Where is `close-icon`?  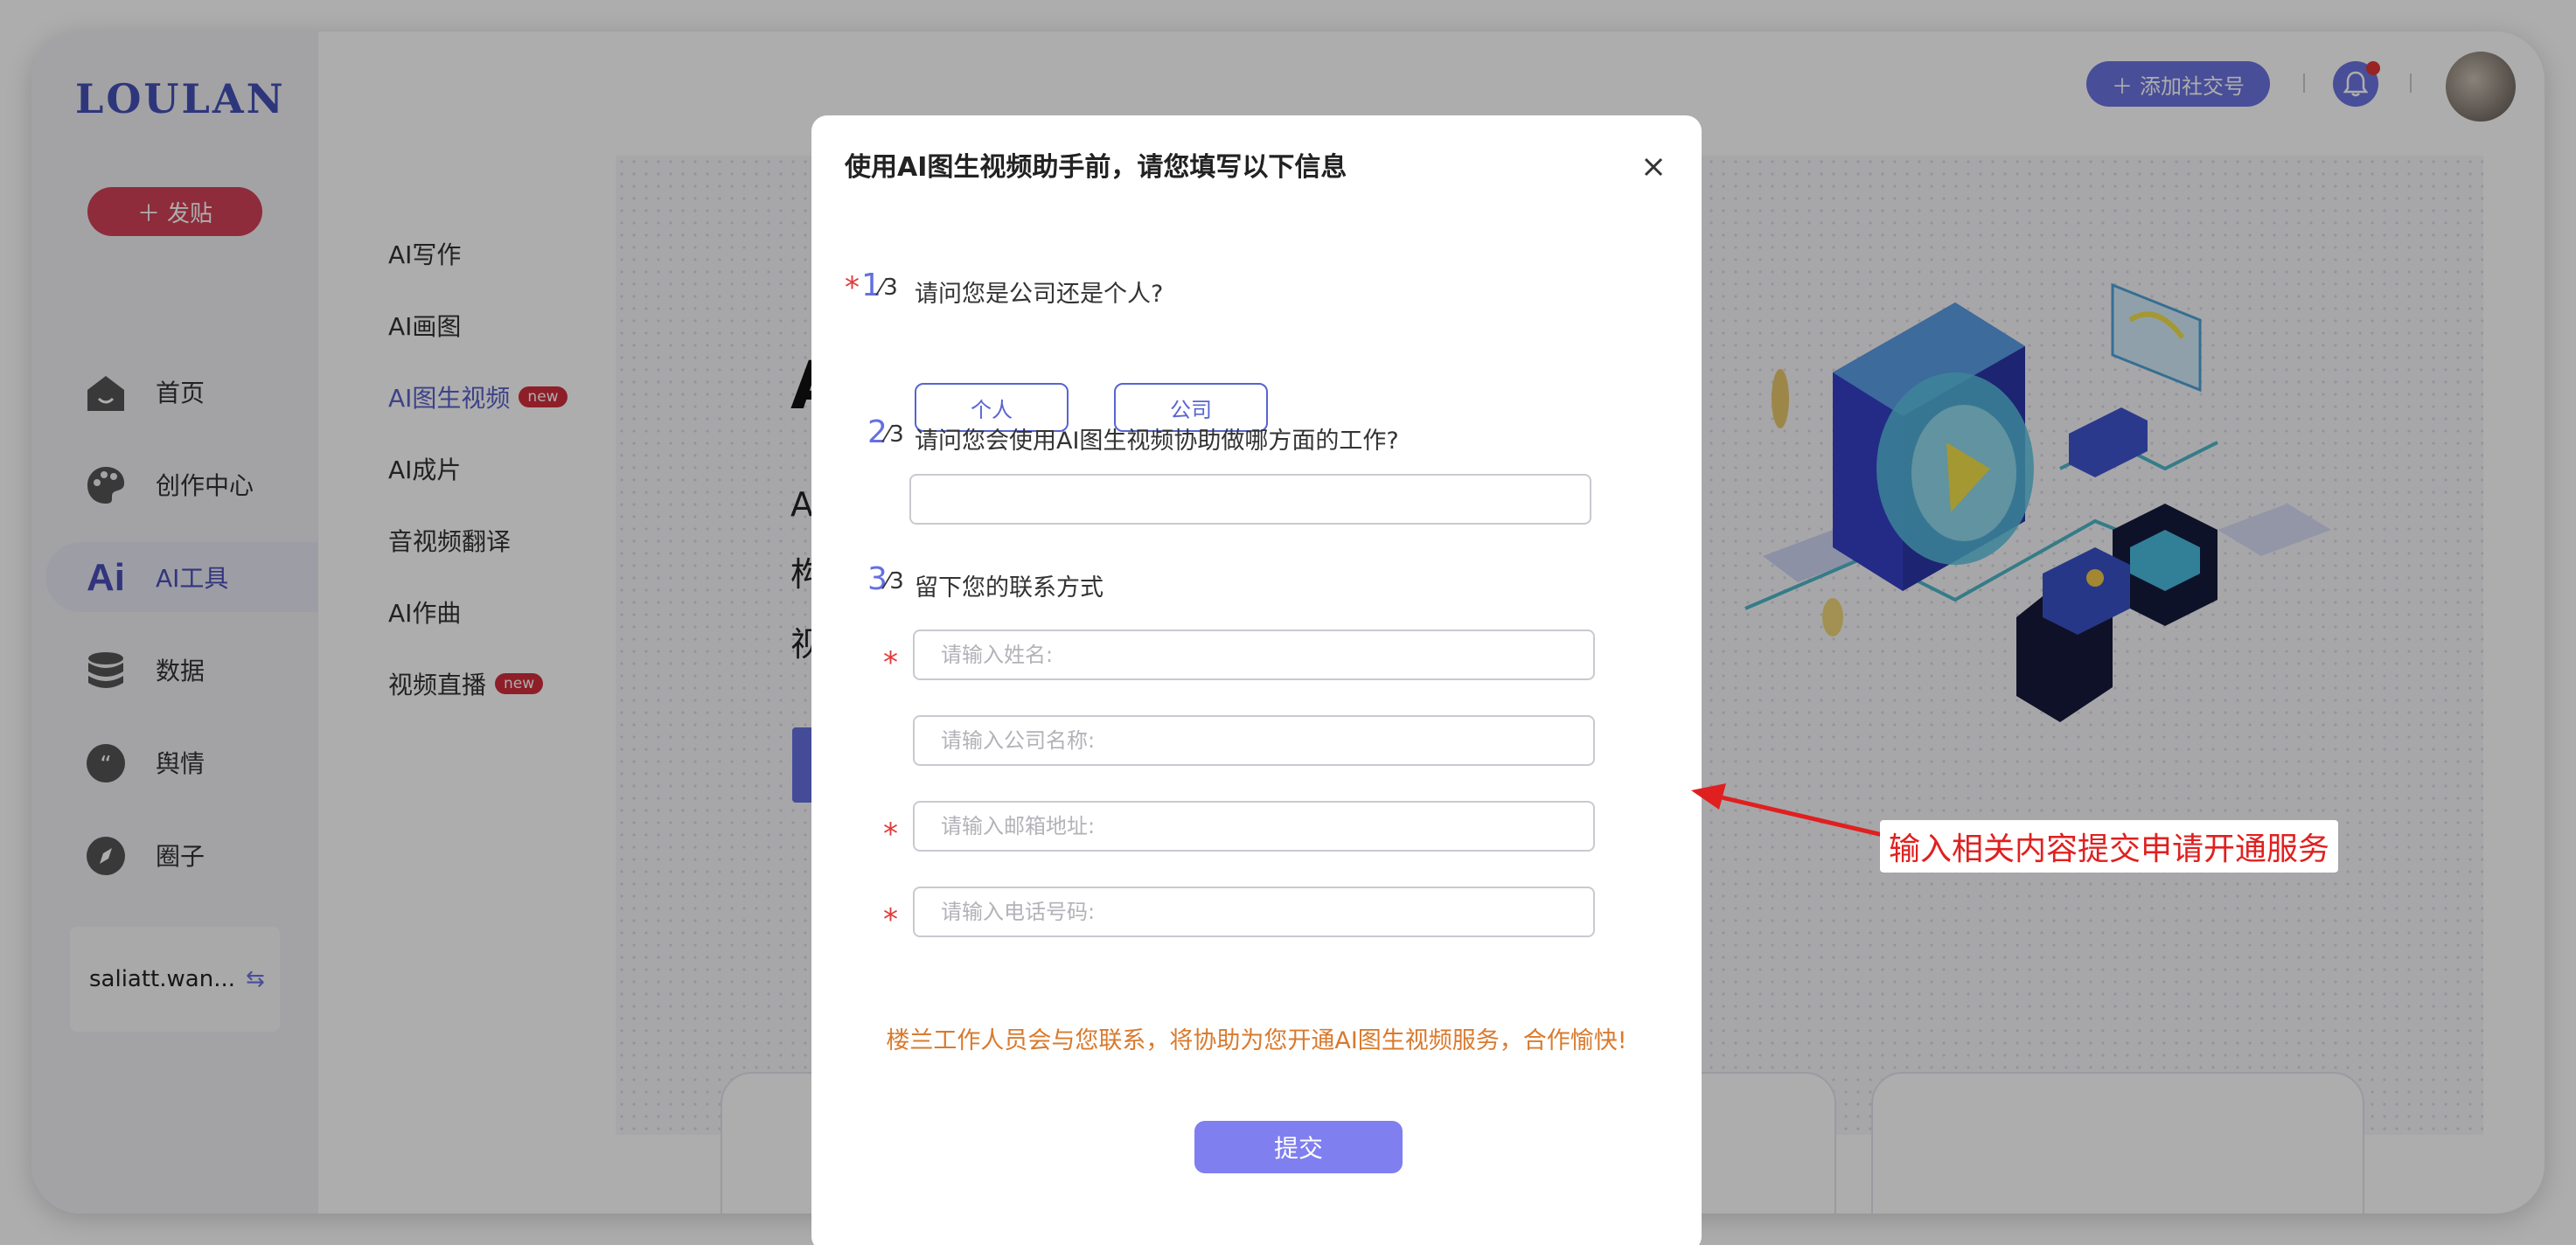 close-icon is located at coordinates (1653, 167).